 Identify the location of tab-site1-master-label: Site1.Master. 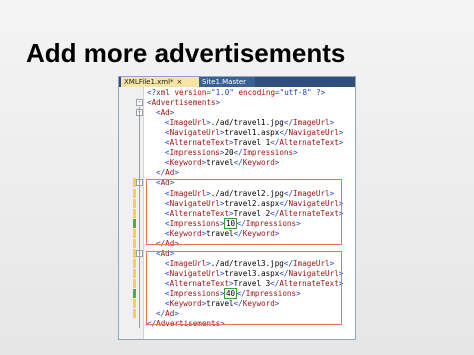
(224, 82).